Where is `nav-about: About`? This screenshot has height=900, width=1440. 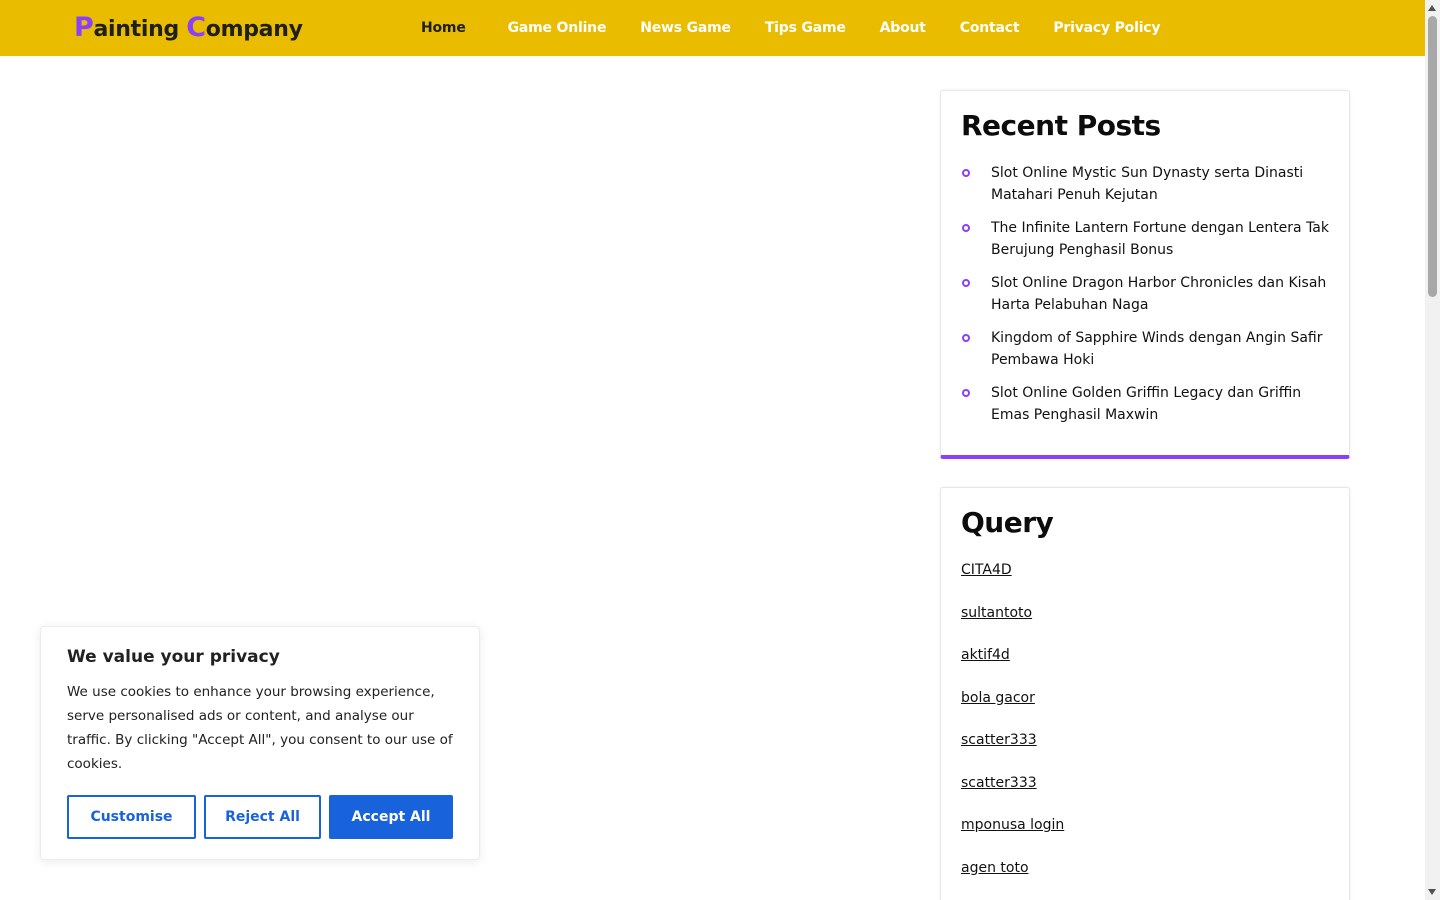
nav-about: About is located at coordinates (903, 28).